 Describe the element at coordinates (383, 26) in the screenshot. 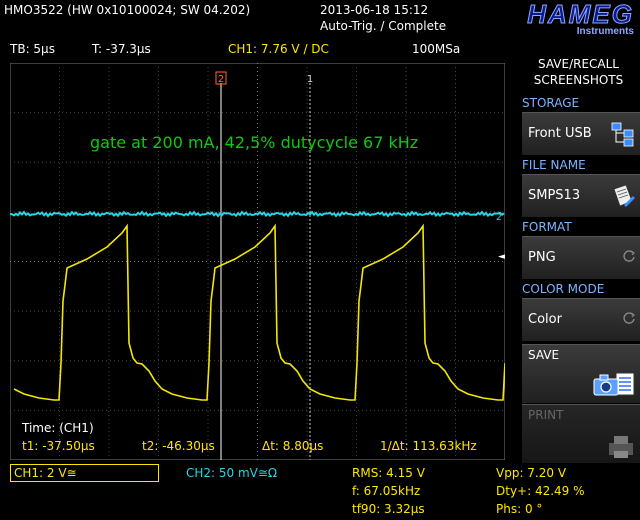

I see `trigger-status: Auto-Trig. / Complete` at that location.